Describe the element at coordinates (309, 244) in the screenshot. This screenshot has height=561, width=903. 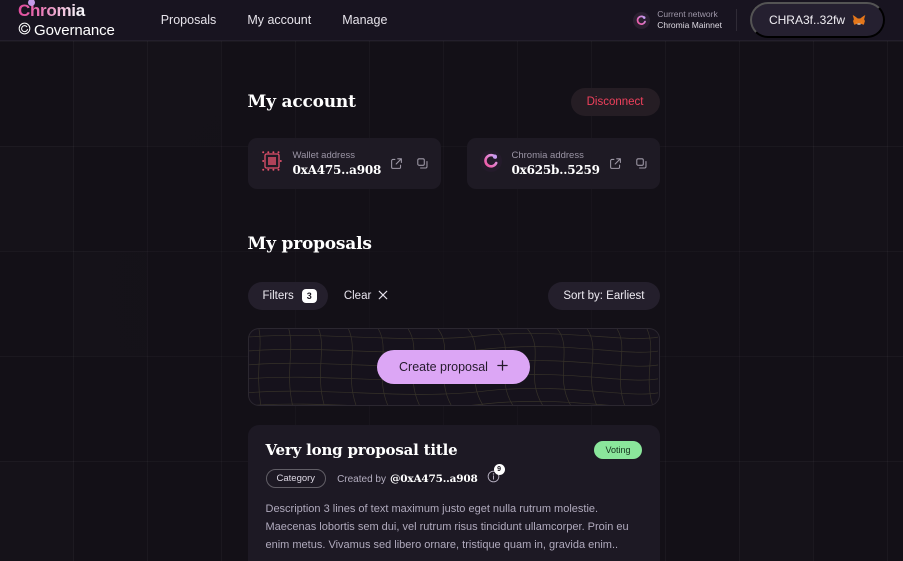
I see `proposals-title: My proposals` at that location.